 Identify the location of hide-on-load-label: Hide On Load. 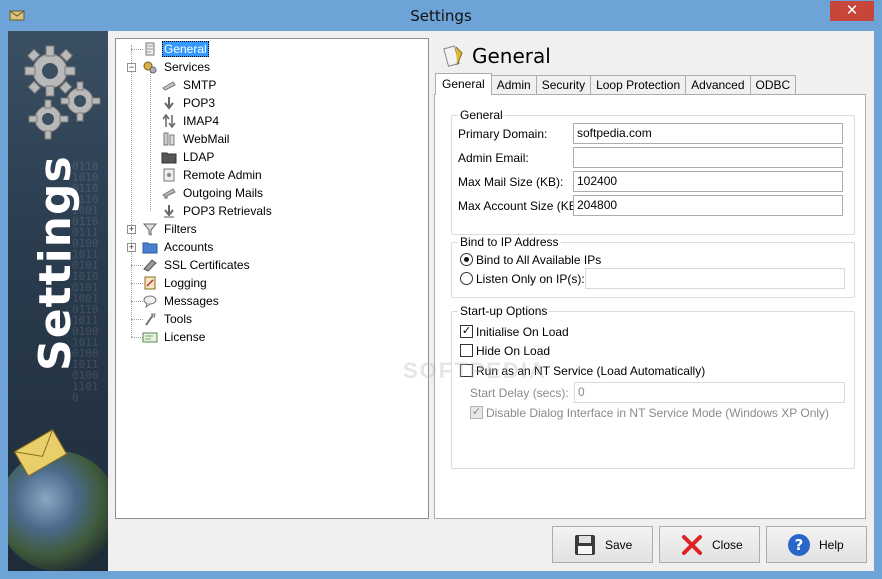
(513, 351).